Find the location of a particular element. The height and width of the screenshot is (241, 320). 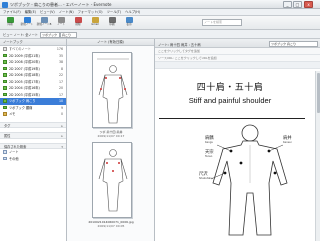

saved-search-label: その他 is located at coordinates (14, 158).